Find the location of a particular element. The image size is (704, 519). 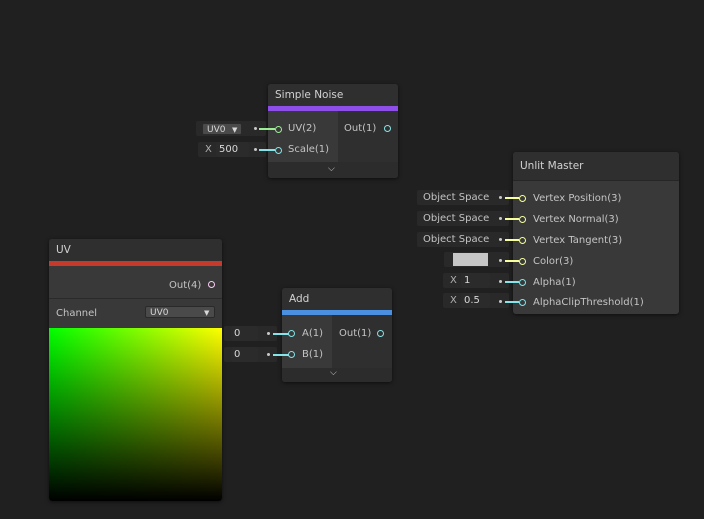

vertex-normal-space: Object Space is located at coordinates (463, 218).